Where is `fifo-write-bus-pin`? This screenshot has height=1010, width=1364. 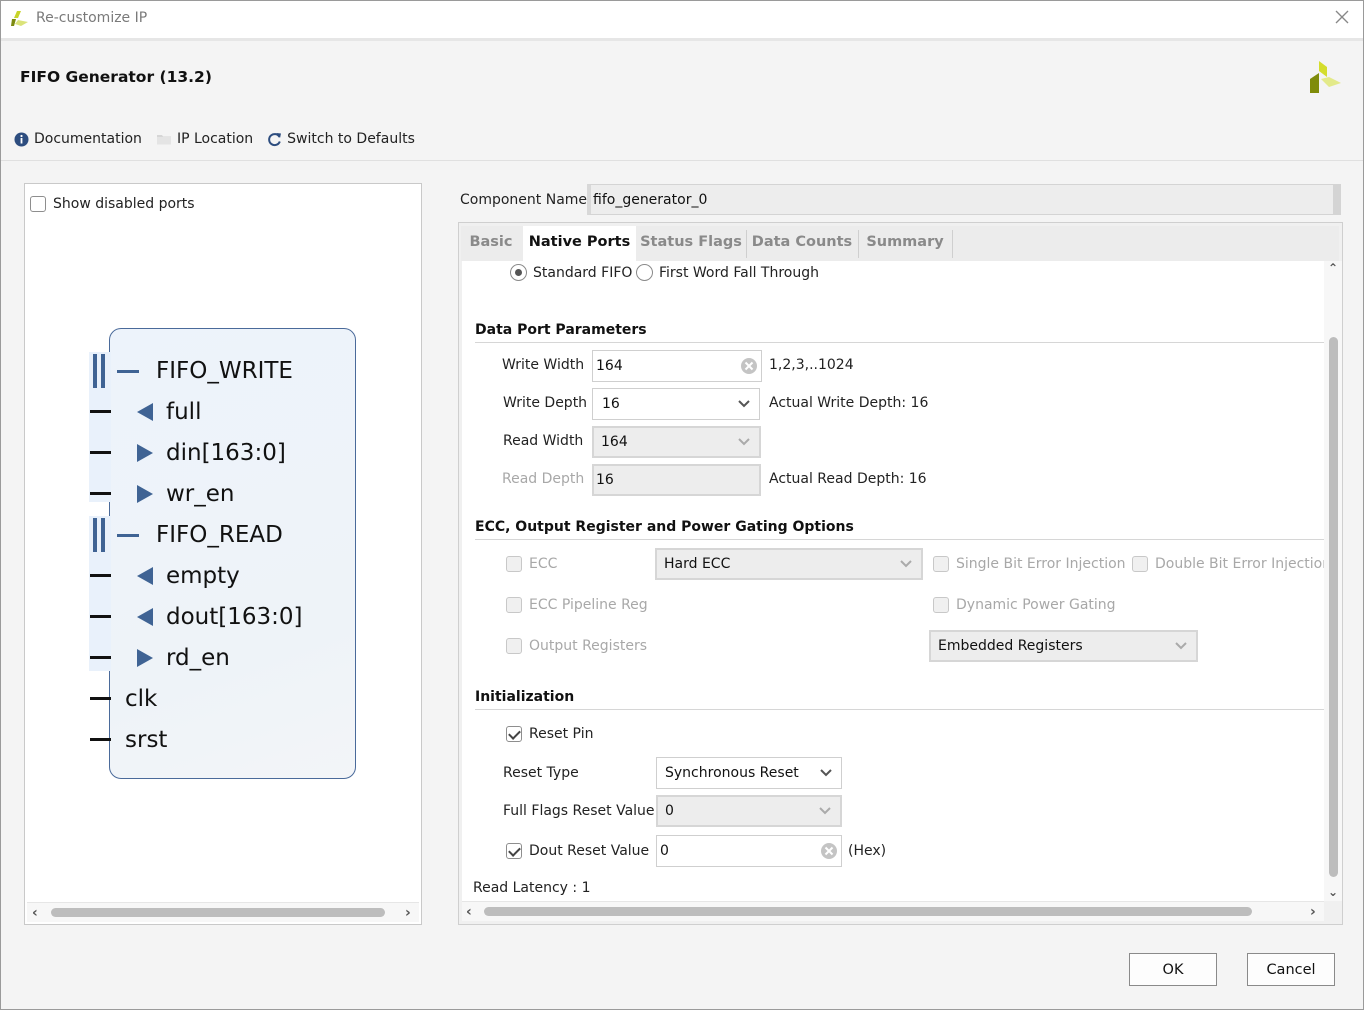 fifo-write-bus-pin is located at coordinates (99, 371).